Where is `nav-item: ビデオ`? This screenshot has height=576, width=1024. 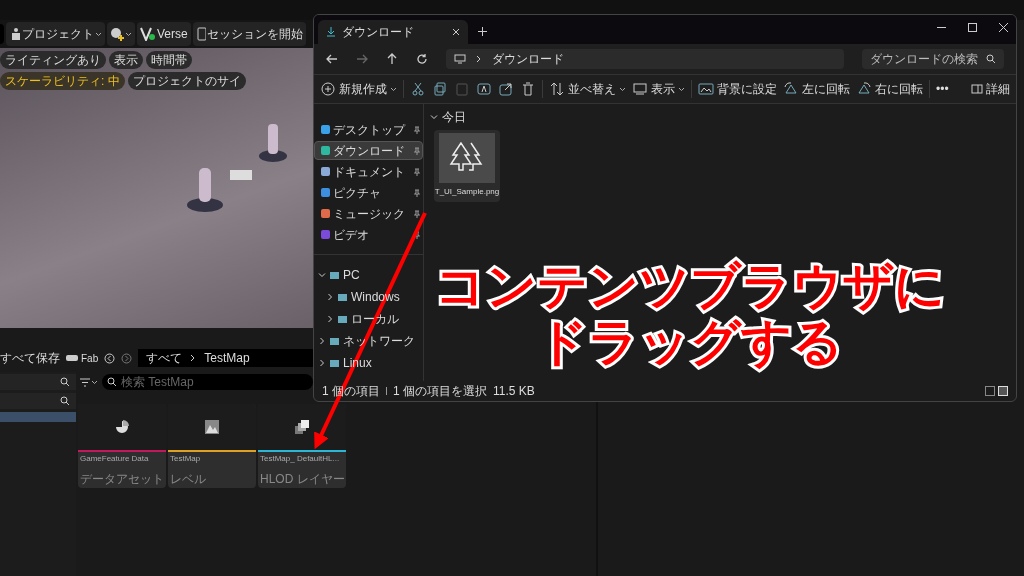 nav-item: ビデオ is located at coordinates (368, 234).